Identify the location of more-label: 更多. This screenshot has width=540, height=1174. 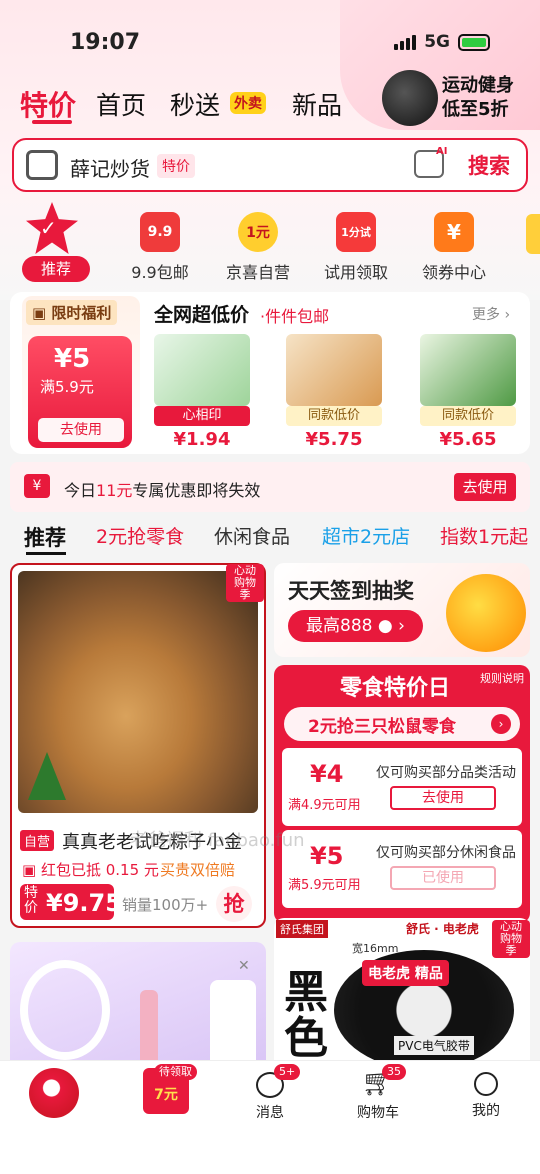
(486, 315).